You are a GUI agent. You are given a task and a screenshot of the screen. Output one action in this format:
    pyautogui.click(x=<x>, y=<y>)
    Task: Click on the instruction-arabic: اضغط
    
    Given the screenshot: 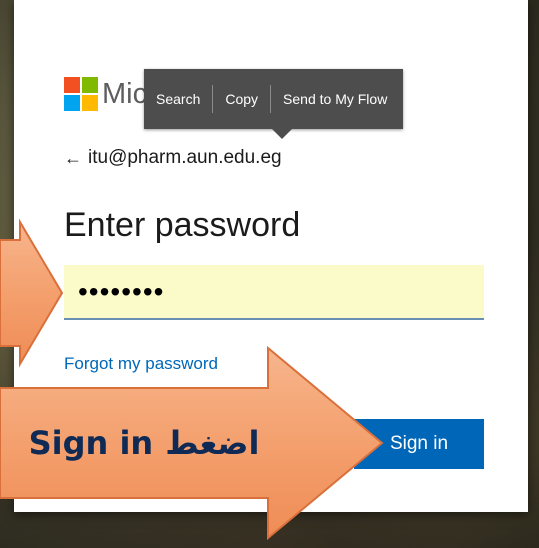 What is the action you would take?
    pyautogui.click(x=212, y=443)
    